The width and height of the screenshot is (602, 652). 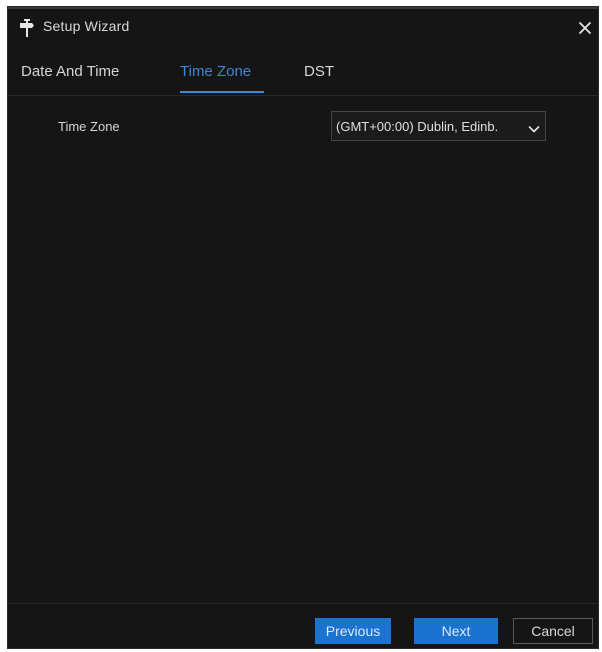 I want to click on tab-date-and-time: Date And Time, so click(x=70, y=71).